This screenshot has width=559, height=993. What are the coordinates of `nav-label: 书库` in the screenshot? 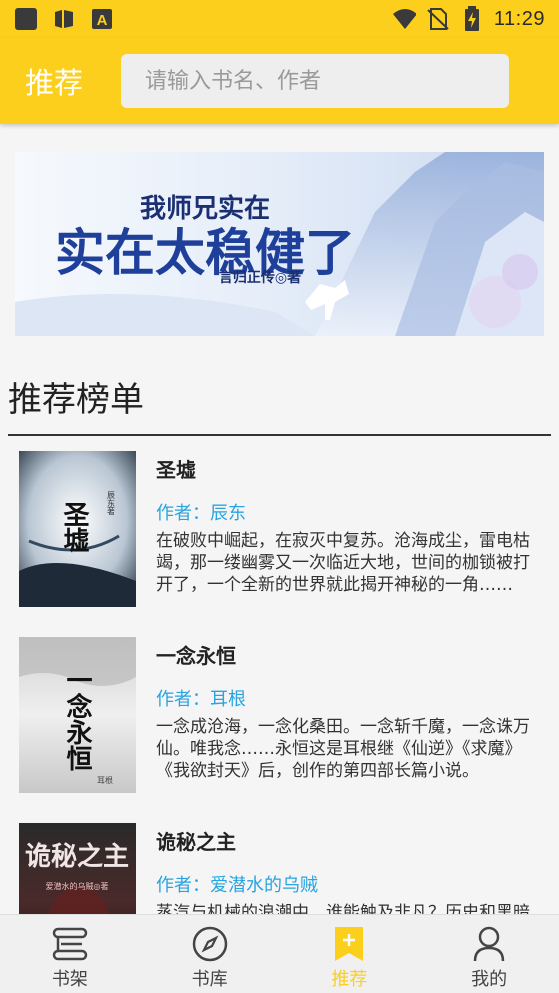 It's located at (209, 979).